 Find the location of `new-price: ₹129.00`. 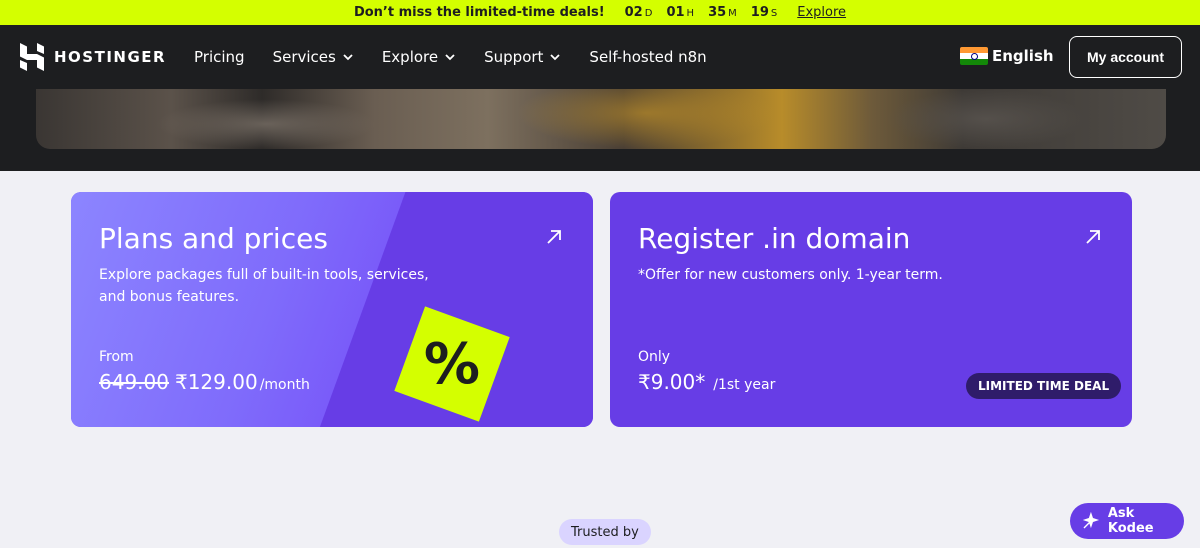

new-price: ₹129.00 is located at coordinates (216, 382).